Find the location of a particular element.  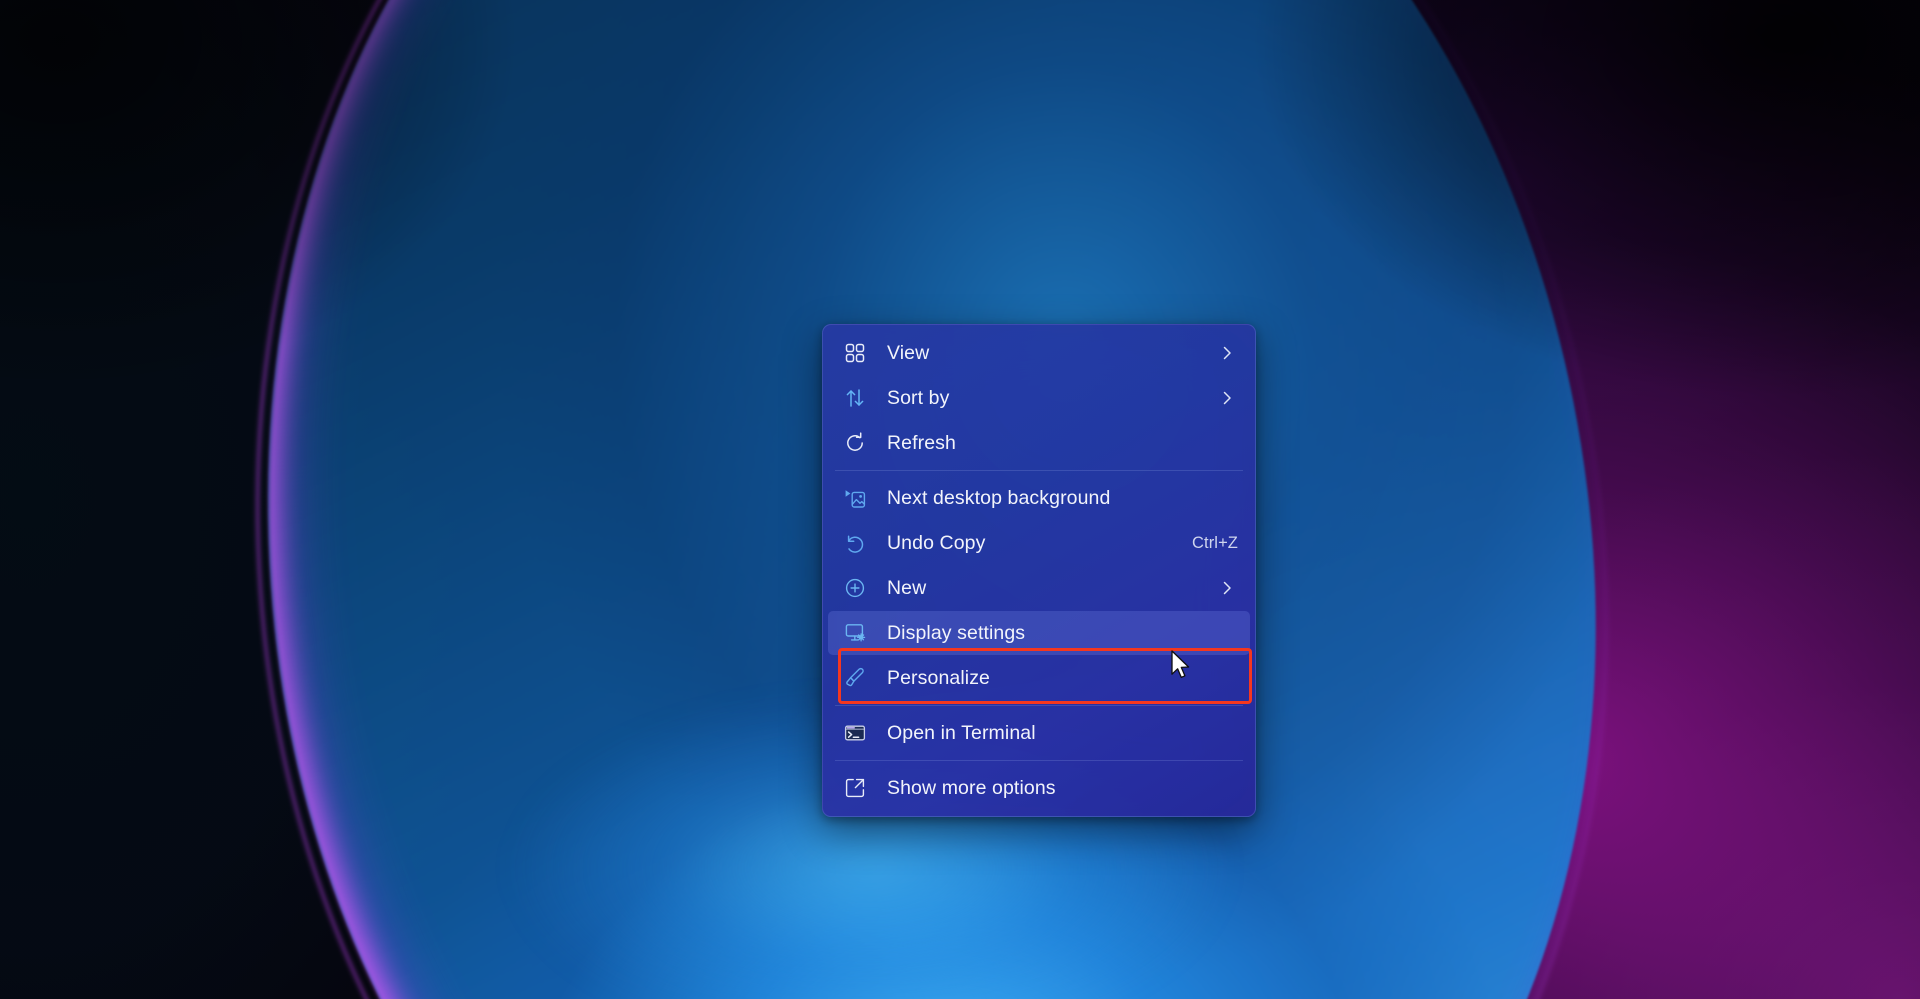

menu-item-label: Show more options is located at coordinates (971, 787).